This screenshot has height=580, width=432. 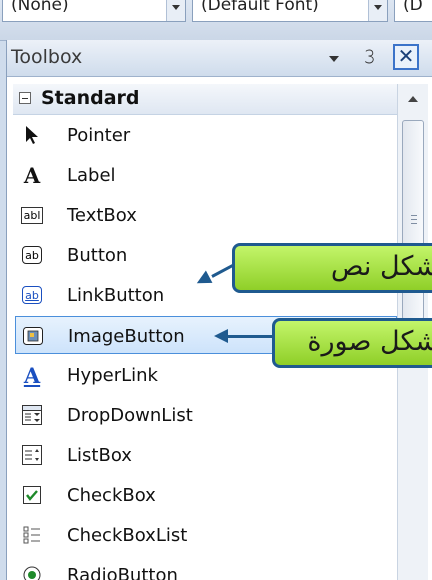 I want to click on item-label: HyperLink, so click(x=112, y=375).